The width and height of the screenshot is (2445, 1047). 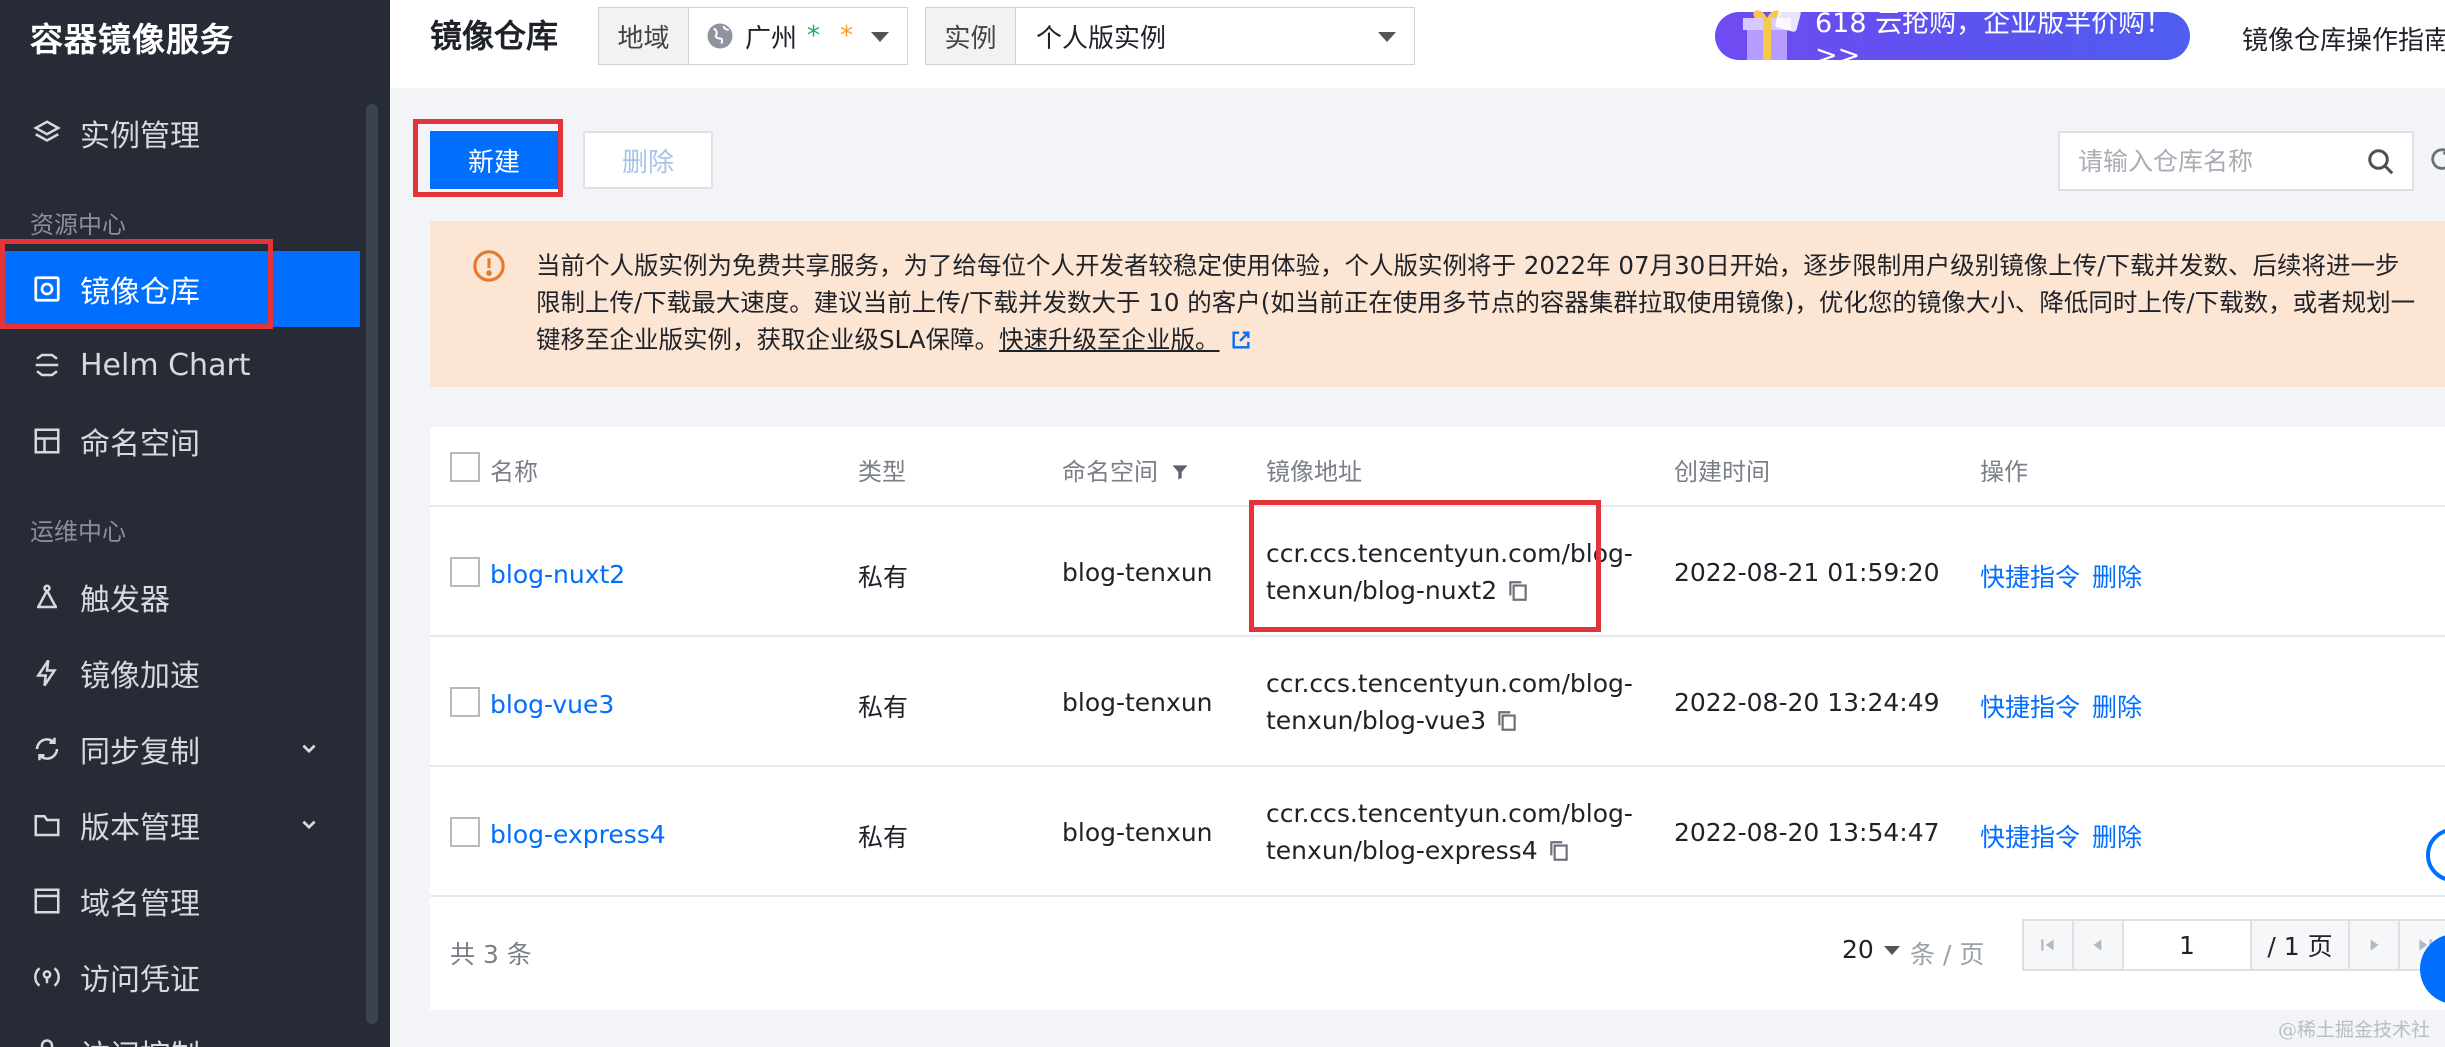 I want to click on warning-icon, so click(x=489, y=266).